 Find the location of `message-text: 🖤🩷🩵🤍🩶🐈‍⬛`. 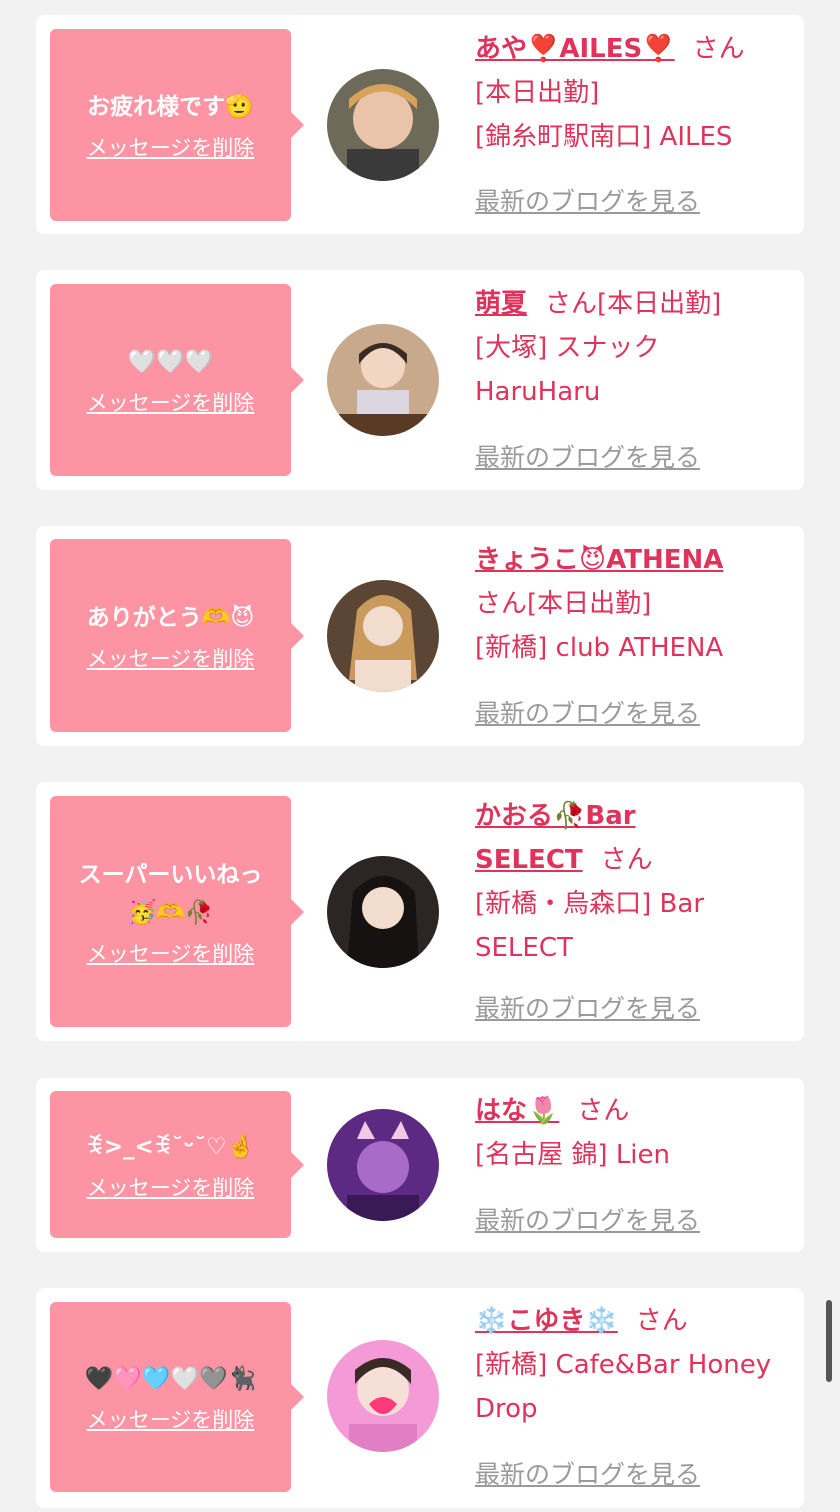

message-text: 🖤🩷🩵🤍🩶🐈‍⬛ is located at coordinates (170, 1379).